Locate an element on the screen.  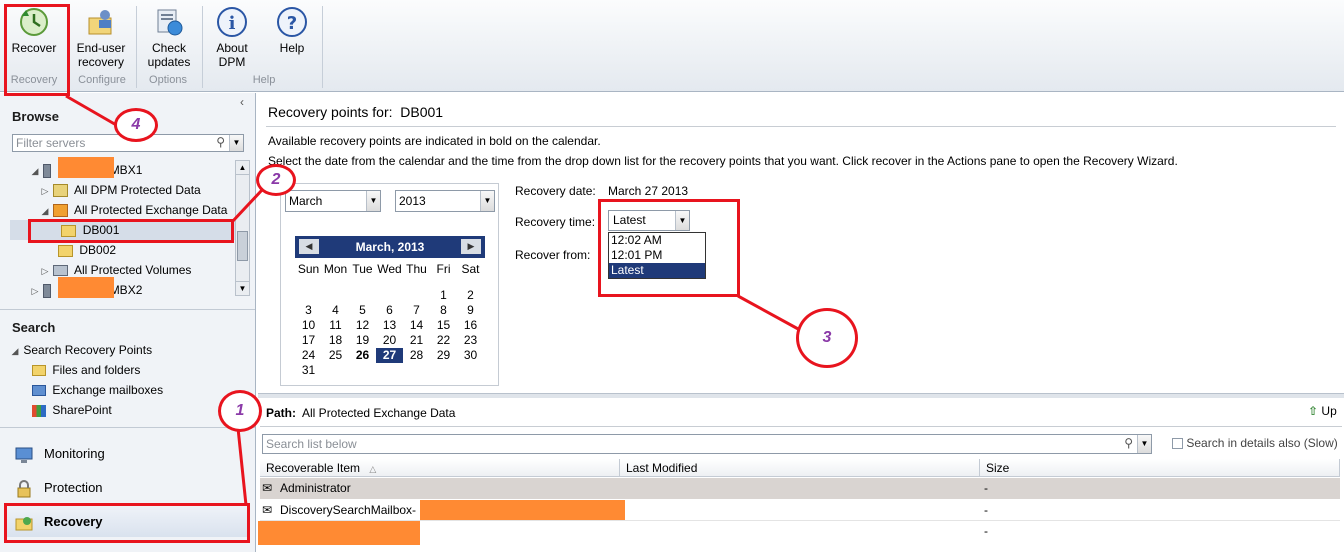
annotation-number-1: 1 is located at coordinates (240, 411).